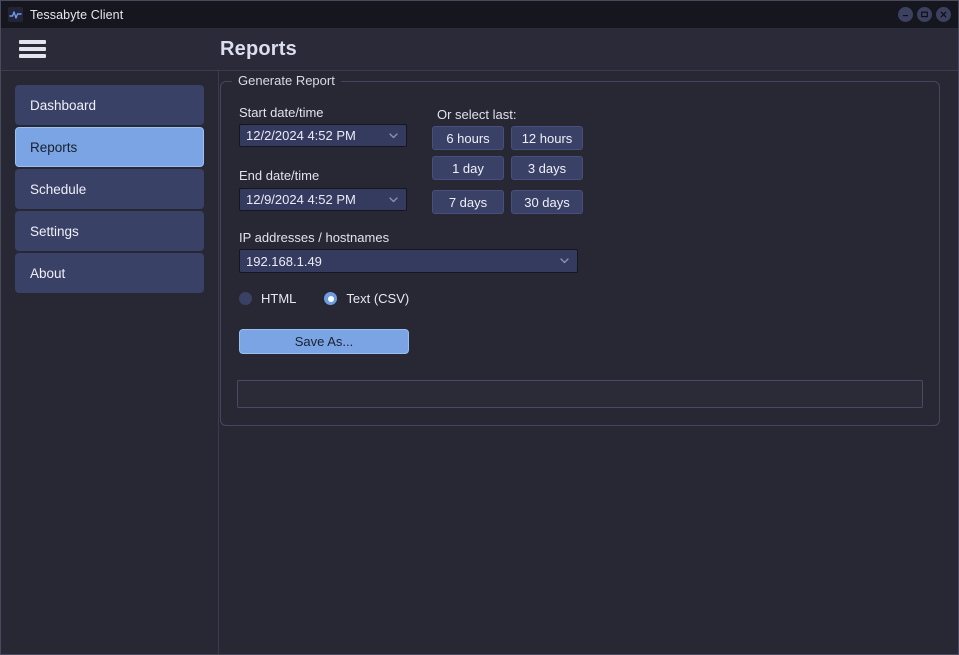  I want to click on quick-select-1-day: 1 day, so click(468, 168).